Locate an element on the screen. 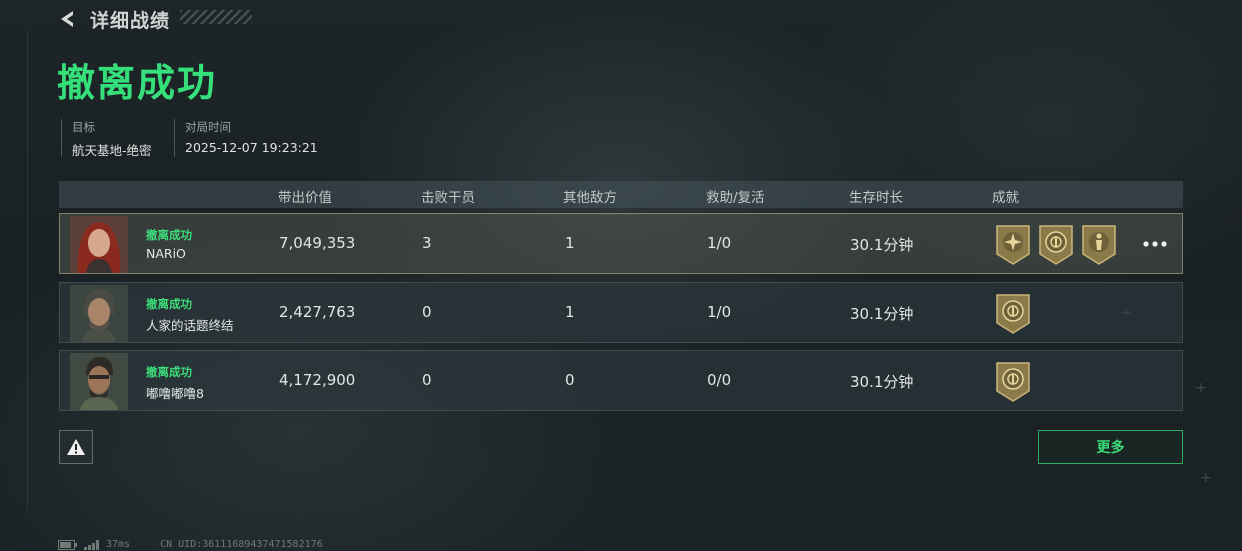 The image size is (1242, 551). status-footer: 37ms CN UID:36111689437471582176 is located at coordinates (190, 544).